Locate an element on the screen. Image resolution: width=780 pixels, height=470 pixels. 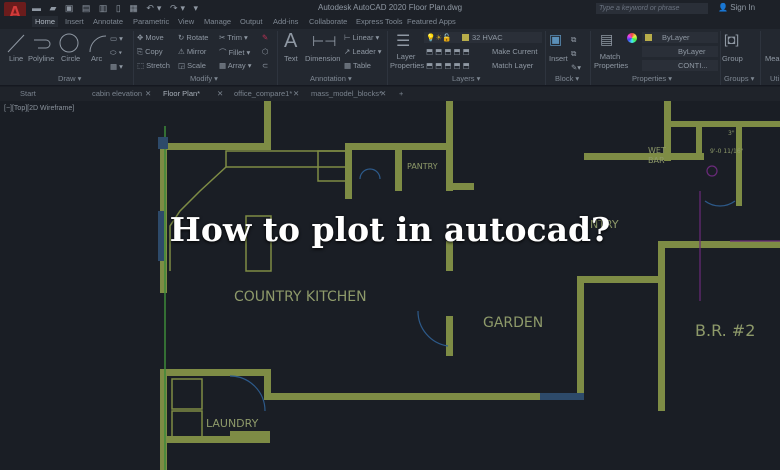
linear-button: ⊢ Linear ▾ is located at coordinates (361, 37).